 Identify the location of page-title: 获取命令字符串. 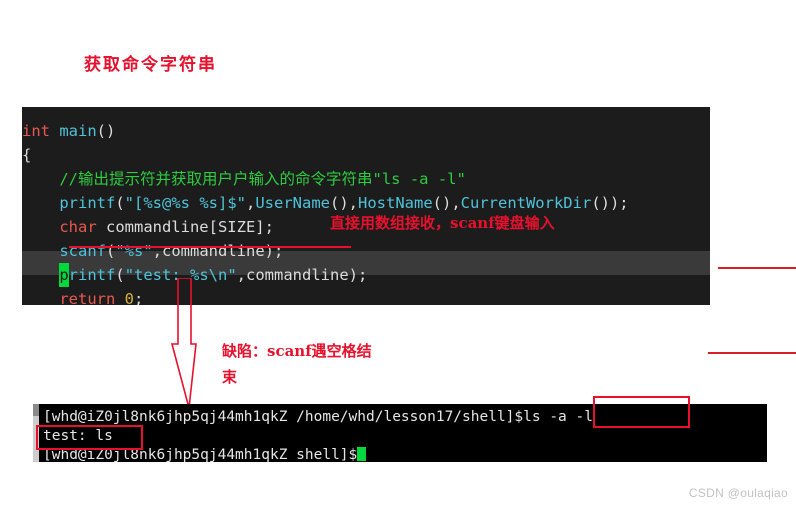
(150, 65).